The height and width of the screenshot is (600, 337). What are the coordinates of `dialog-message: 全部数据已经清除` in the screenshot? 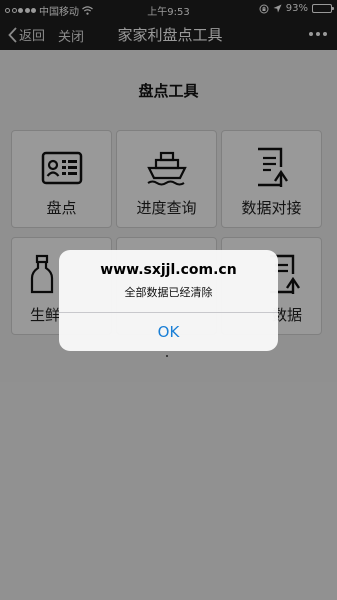 It's located at (168, 292).